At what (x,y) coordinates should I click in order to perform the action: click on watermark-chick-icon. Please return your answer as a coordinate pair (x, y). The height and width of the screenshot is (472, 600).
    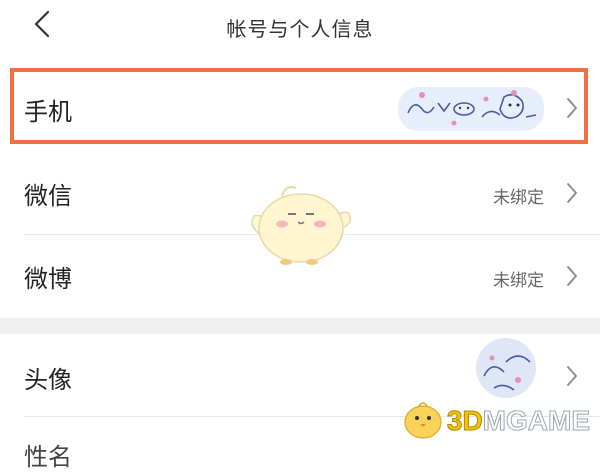
    Looking at the image, I should click on (423, 421).